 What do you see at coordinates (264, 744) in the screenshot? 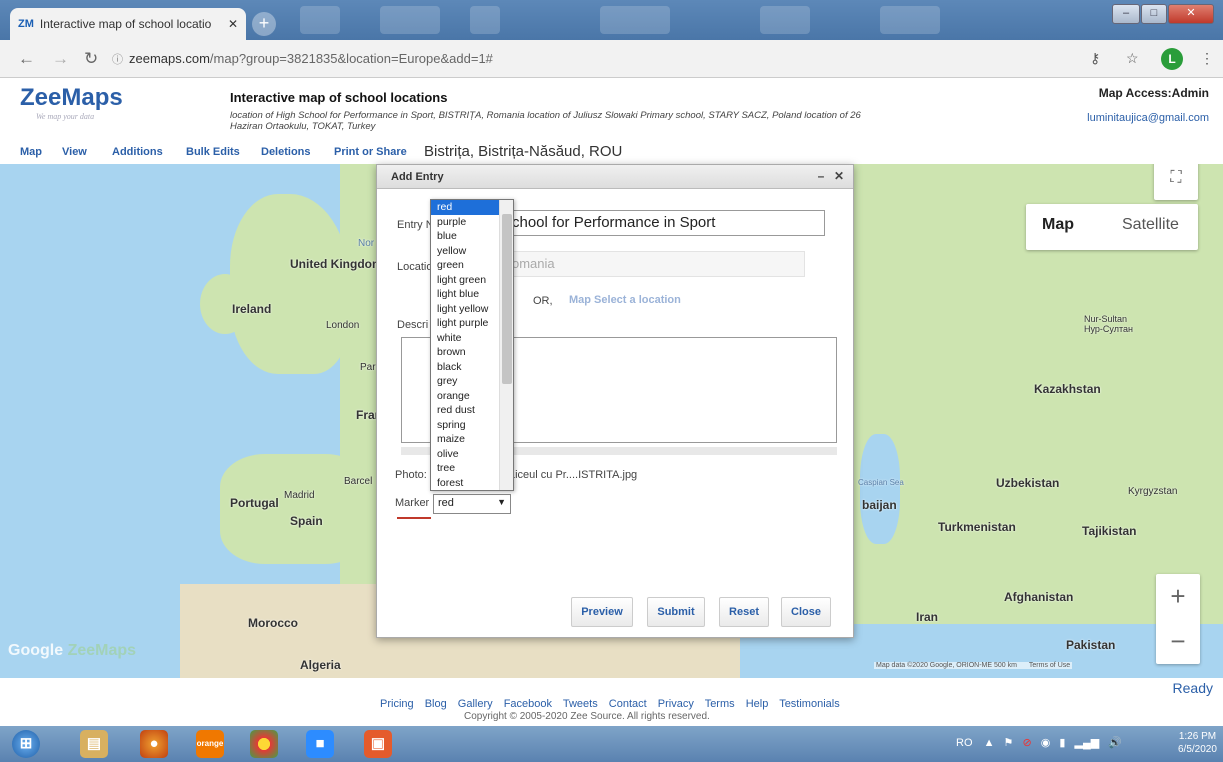
I see `chrome-icon` at bounding box center [264, 744].